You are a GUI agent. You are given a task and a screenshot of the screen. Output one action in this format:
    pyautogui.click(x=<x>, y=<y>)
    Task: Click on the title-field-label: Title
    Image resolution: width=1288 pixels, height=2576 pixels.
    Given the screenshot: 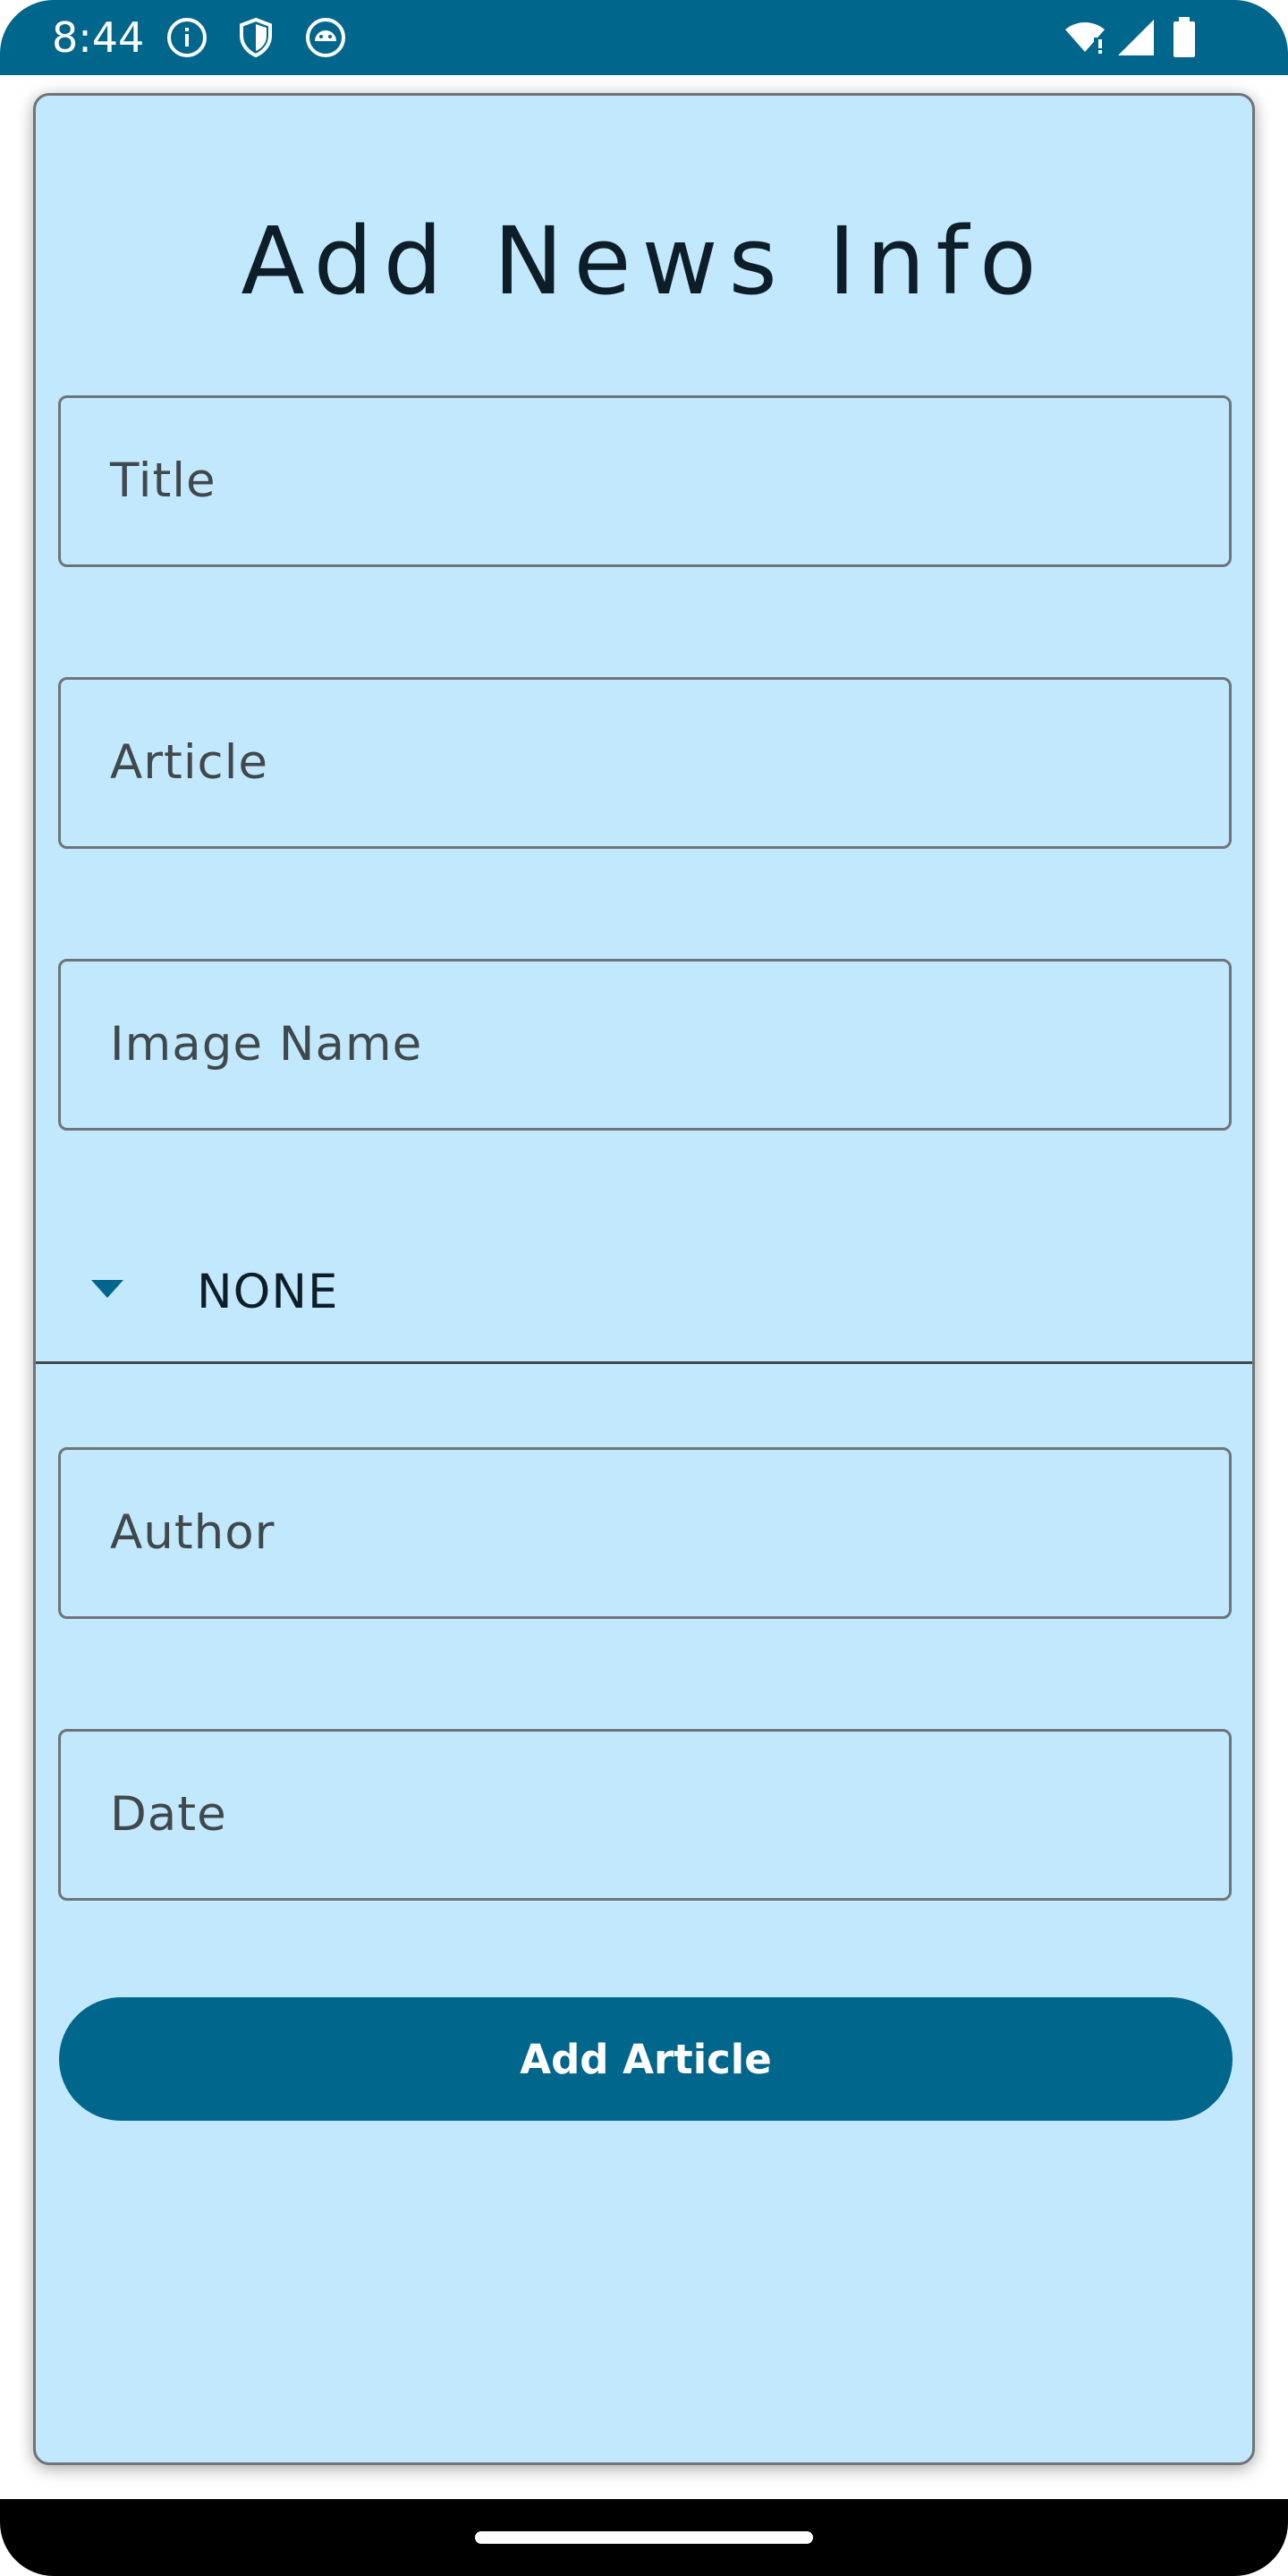 What is the action you would take?
    pyautogui.click(x=163, y=480)
    